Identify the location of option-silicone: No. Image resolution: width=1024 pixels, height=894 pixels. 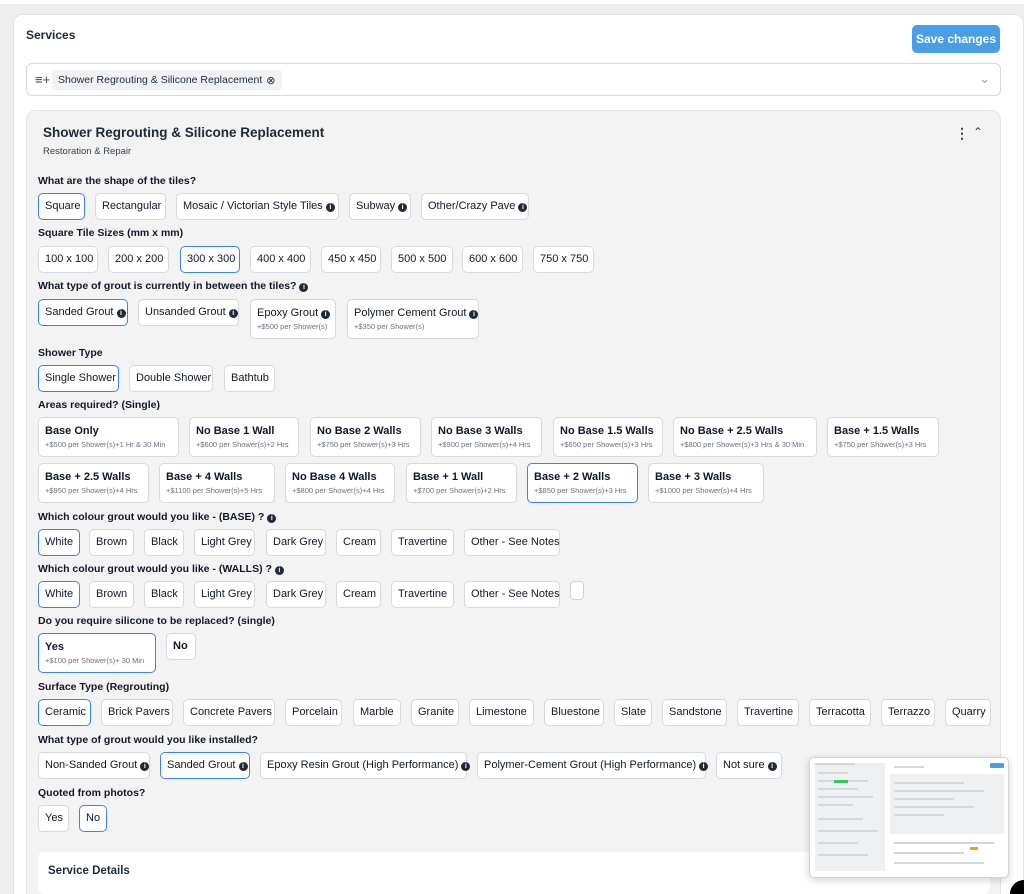
(181, 646).